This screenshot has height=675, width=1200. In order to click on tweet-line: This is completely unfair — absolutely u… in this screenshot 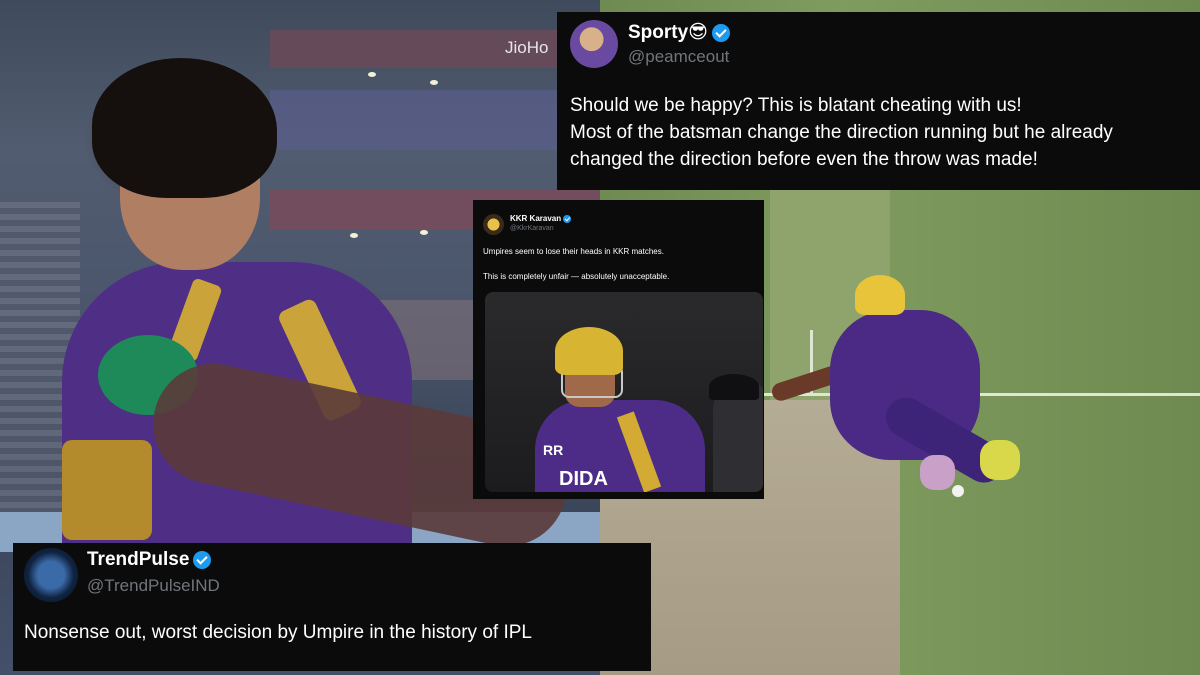, I will do `click(576, 276)`.